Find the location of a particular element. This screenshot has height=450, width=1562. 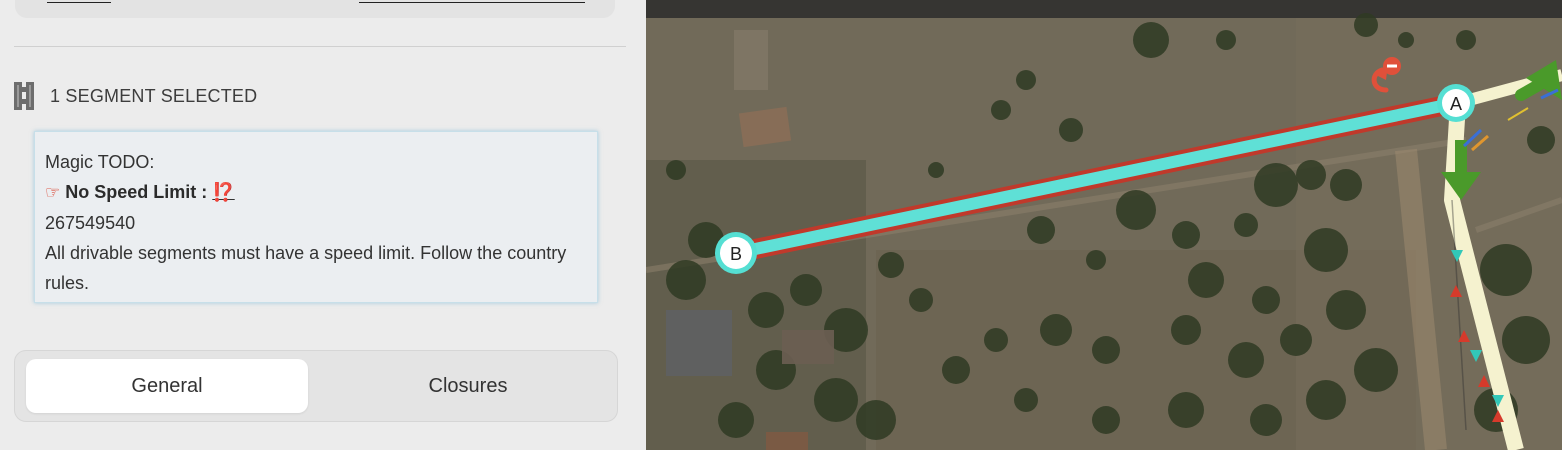

segment-node-a: A is located at coordinates (1456, 103).